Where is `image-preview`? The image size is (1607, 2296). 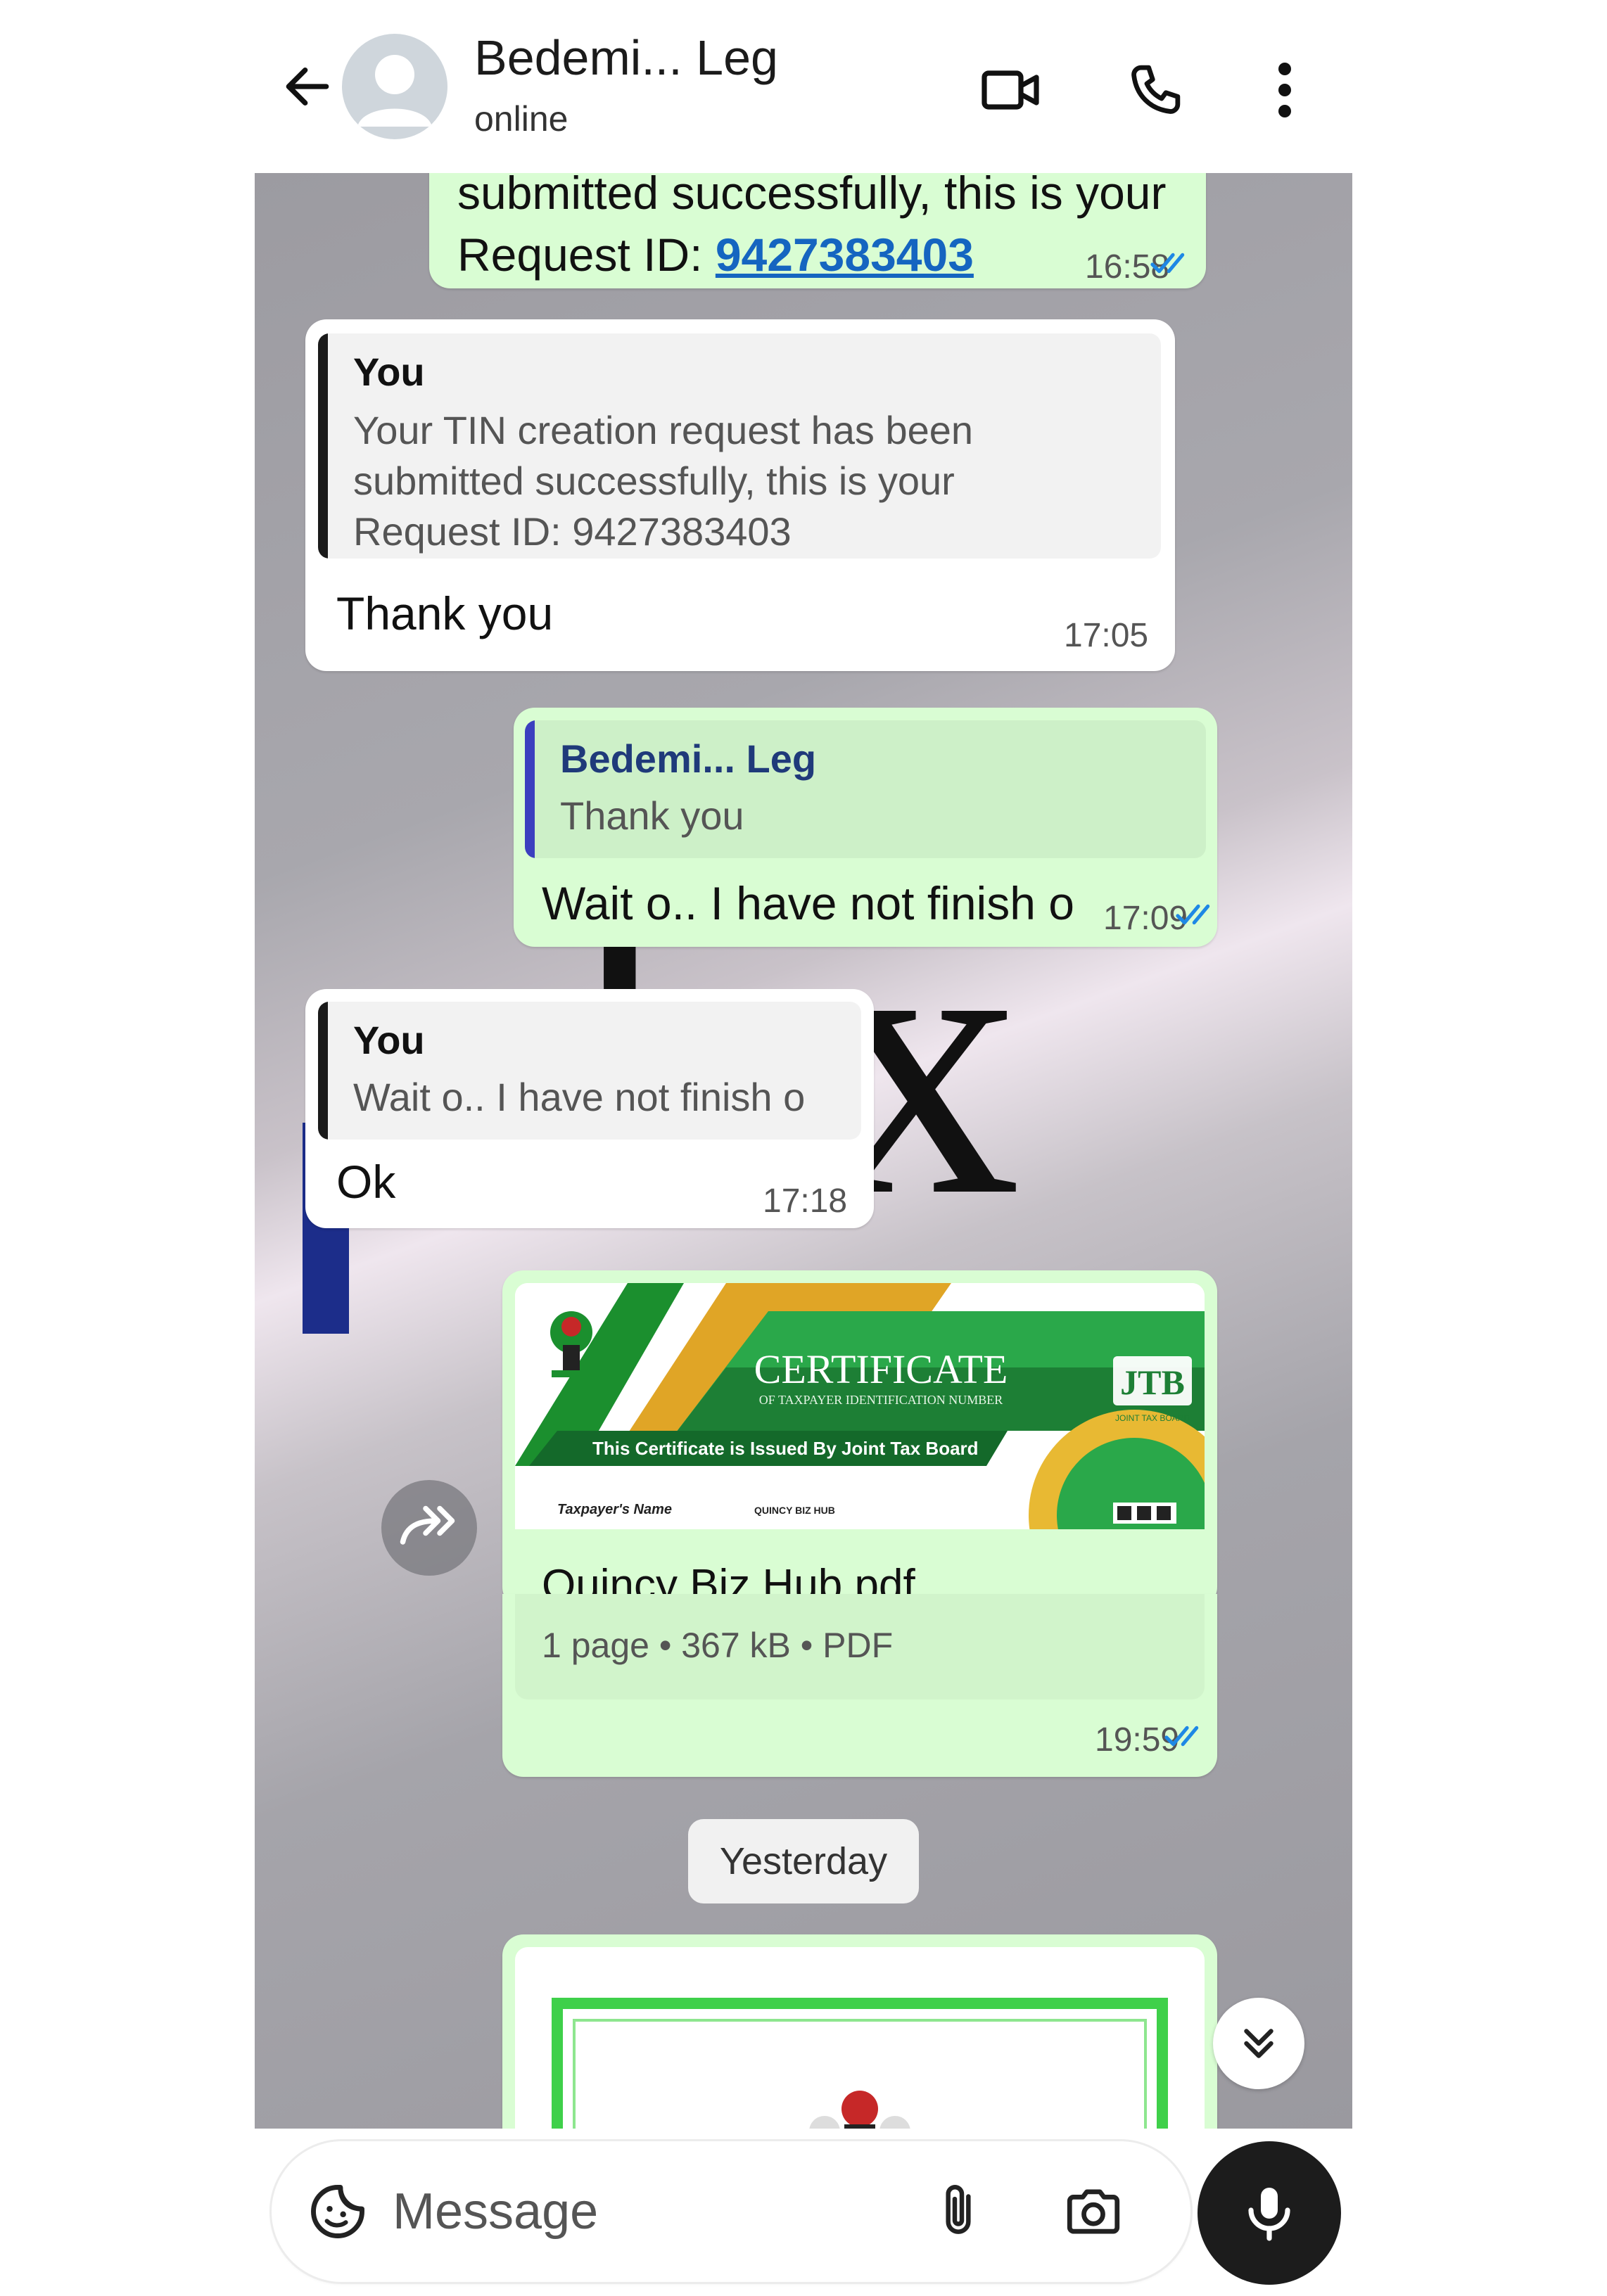 image-preview is located at coordinates (860, 2038).